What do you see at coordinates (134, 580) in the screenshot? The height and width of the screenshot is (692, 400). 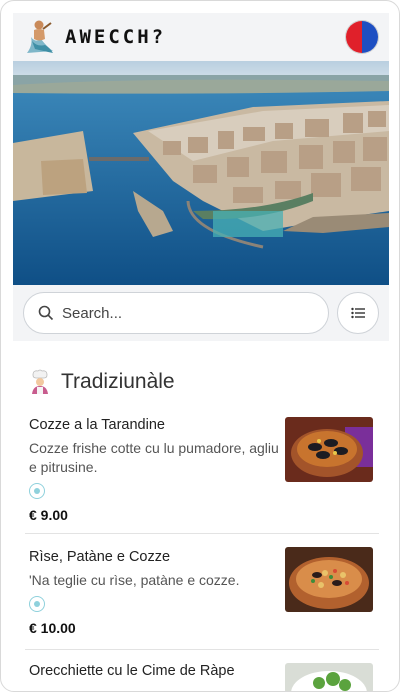 I see `menu-item-description: 'Na teglie cu rìse, patàne e cozze.` at bounding box center [134, 580].